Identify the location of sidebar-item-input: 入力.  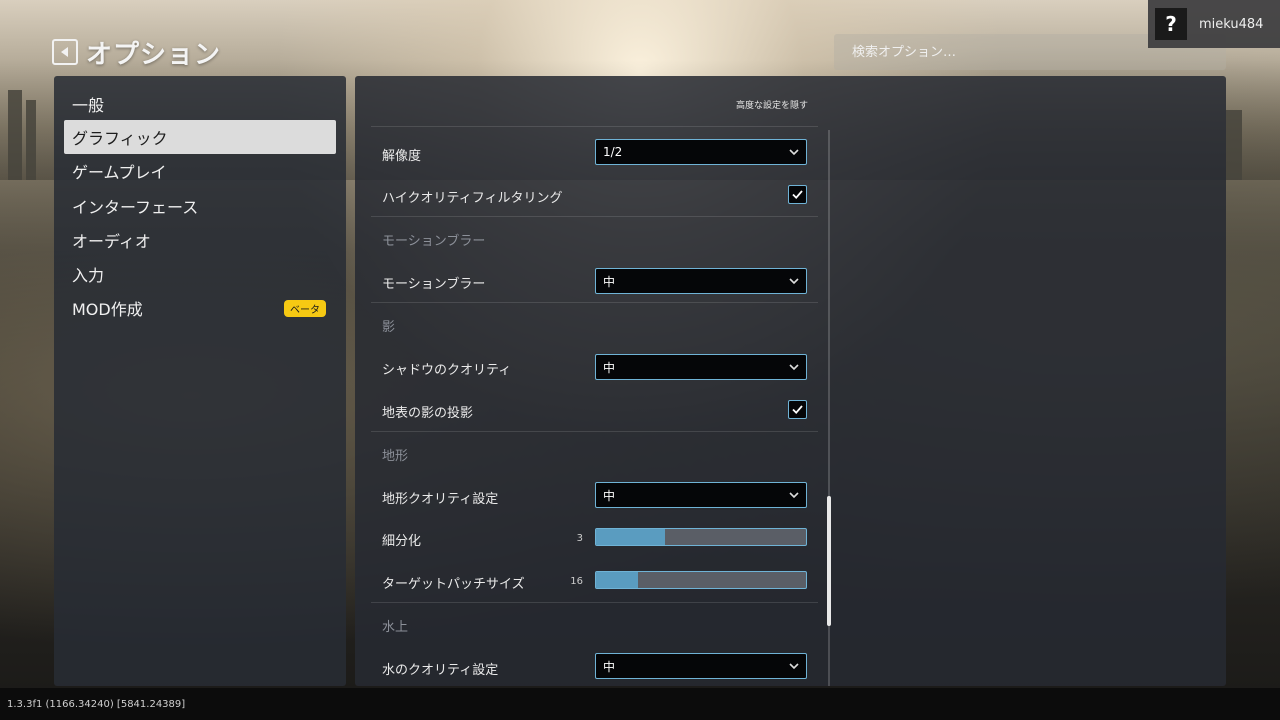
(200, 274).